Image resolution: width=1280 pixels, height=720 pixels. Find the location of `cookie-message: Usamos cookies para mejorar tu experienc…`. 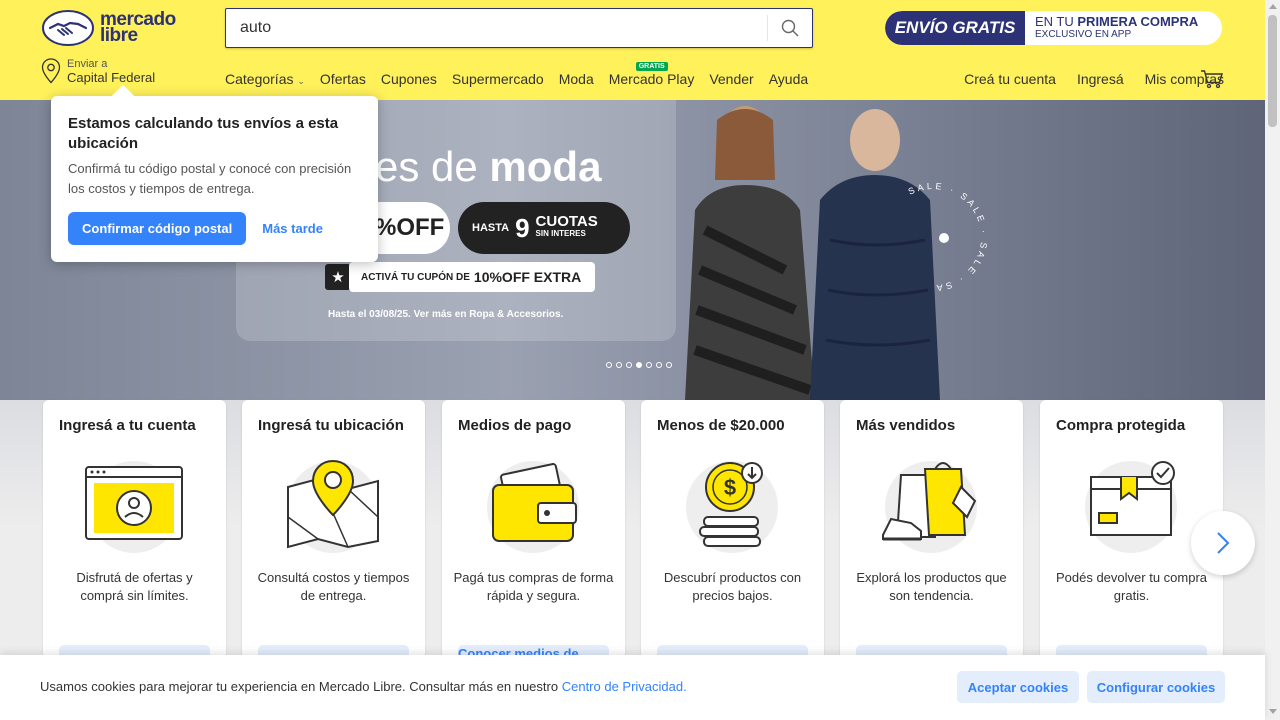

cookie-message: Usamos cookies para mejorar tu experienc… is located at coordinates (299, 686).